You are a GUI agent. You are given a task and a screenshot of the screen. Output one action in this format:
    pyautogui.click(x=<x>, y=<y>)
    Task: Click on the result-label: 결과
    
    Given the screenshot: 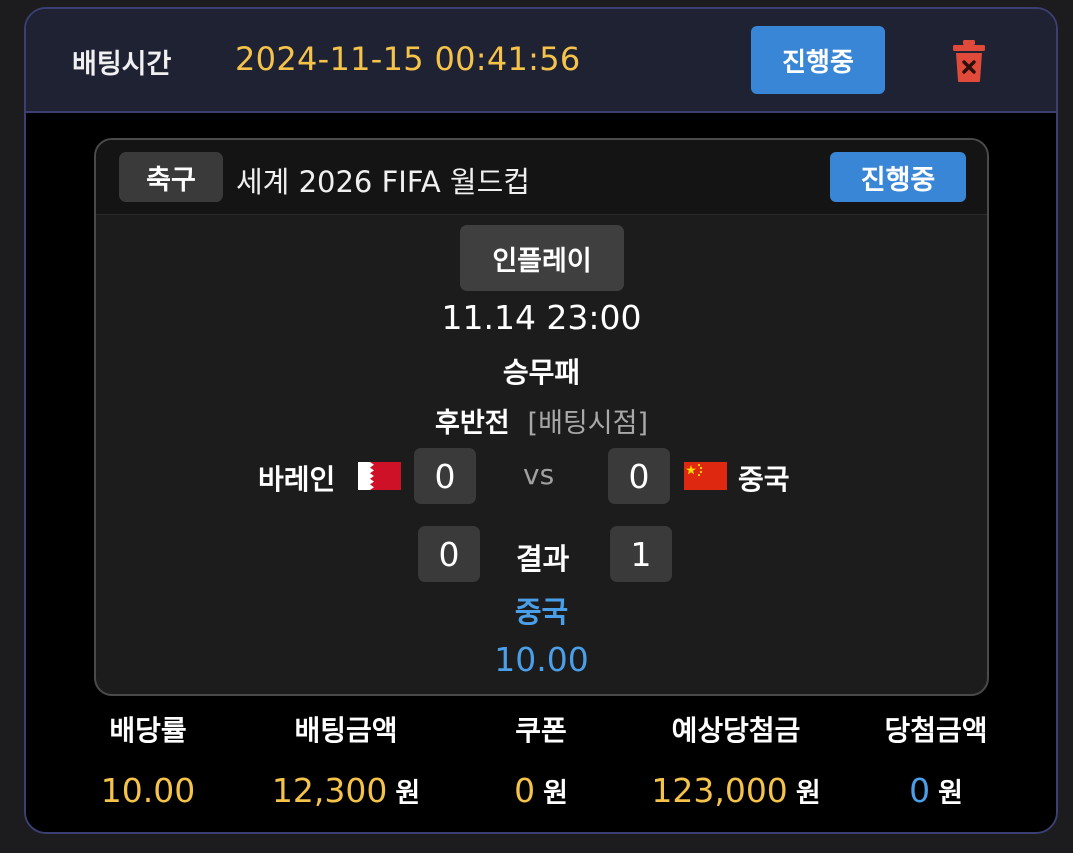 What is the action you would take?
    pyautogui.click(x=543, y=559)
    